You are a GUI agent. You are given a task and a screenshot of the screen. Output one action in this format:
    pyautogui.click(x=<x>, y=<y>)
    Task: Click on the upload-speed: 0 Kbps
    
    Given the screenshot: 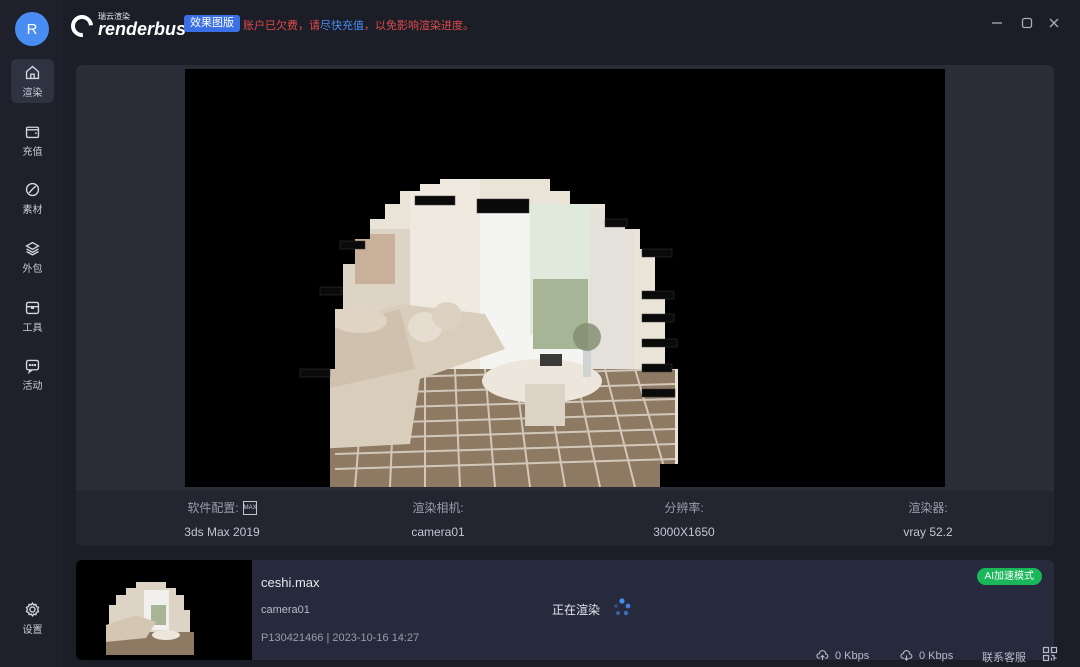 What is the action you would take?
    pyautogui.click(x=842, y=655)
    